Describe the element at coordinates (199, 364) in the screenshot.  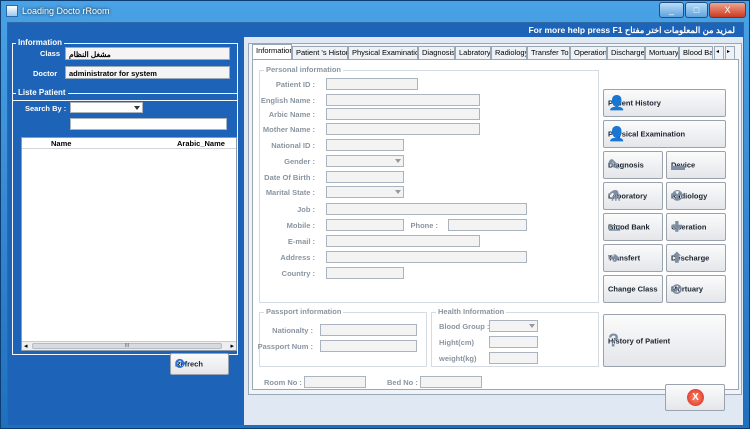
I see `refresh-button: Refrech ⟳` at that location.